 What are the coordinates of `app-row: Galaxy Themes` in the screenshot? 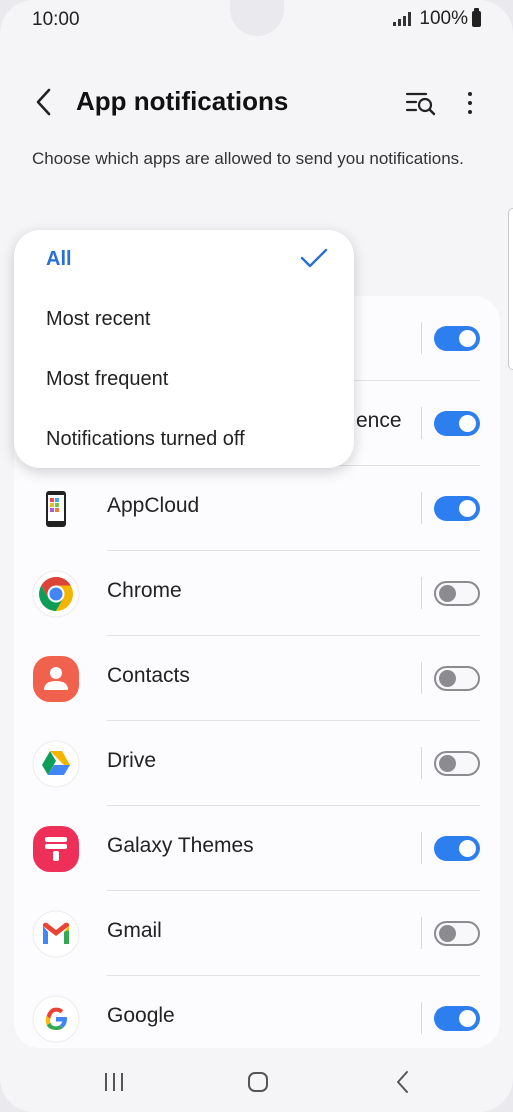 It's located at (257, 848).